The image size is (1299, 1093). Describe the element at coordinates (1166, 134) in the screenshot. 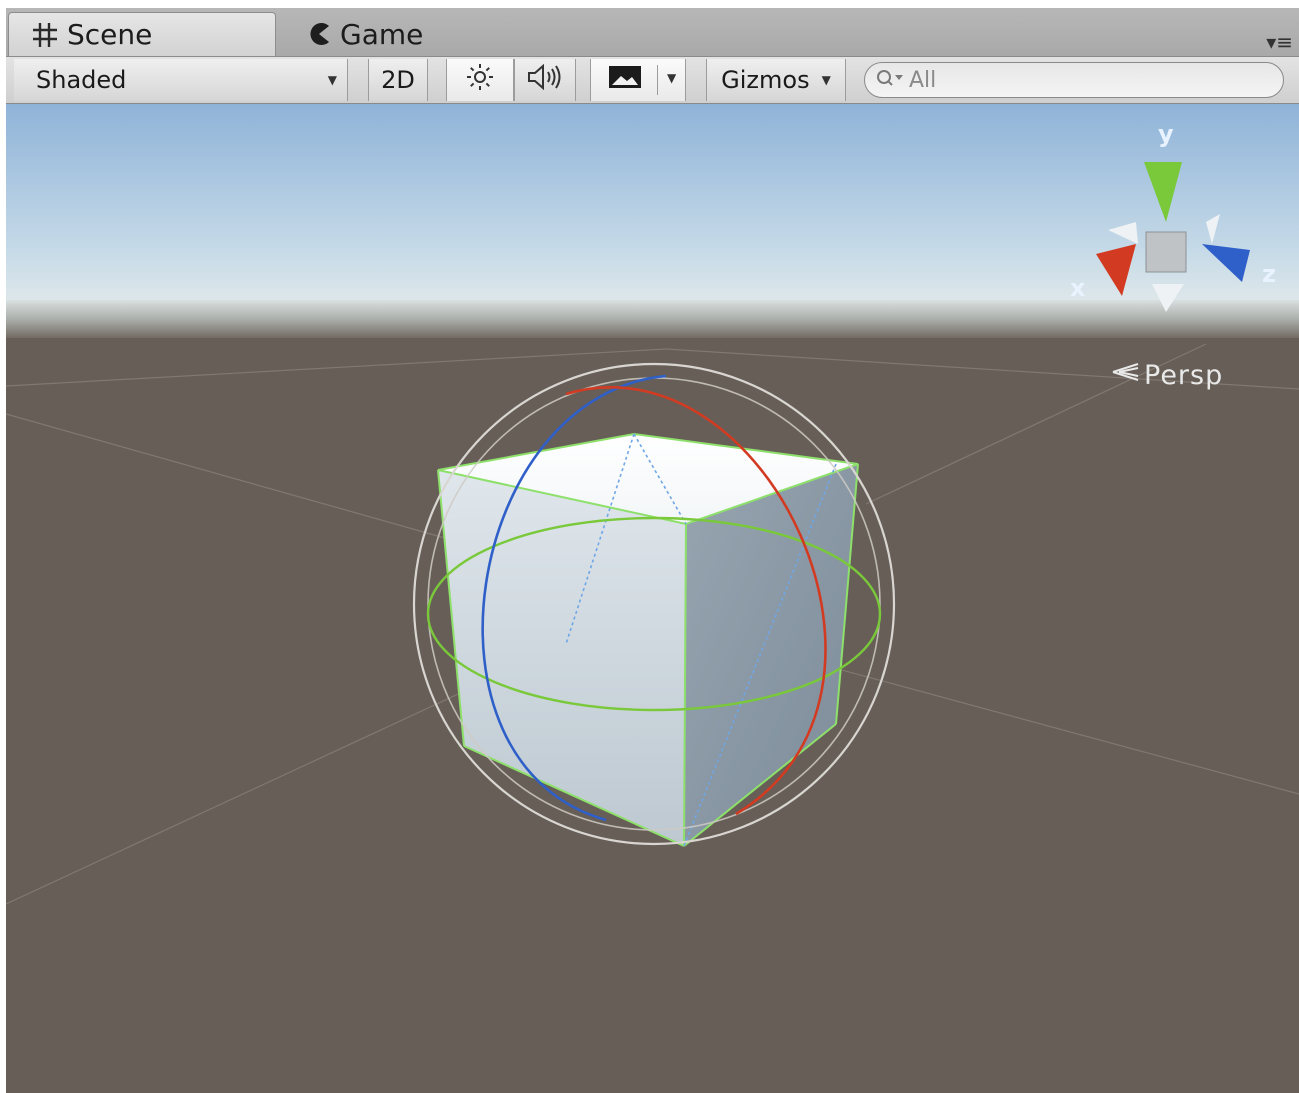

I see `axis-y-label: y` at that location.